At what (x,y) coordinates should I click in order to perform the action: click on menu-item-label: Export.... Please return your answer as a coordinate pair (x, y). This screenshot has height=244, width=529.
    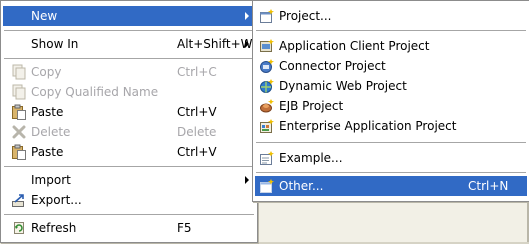
    Looking at the image, I should click on (56, 200).